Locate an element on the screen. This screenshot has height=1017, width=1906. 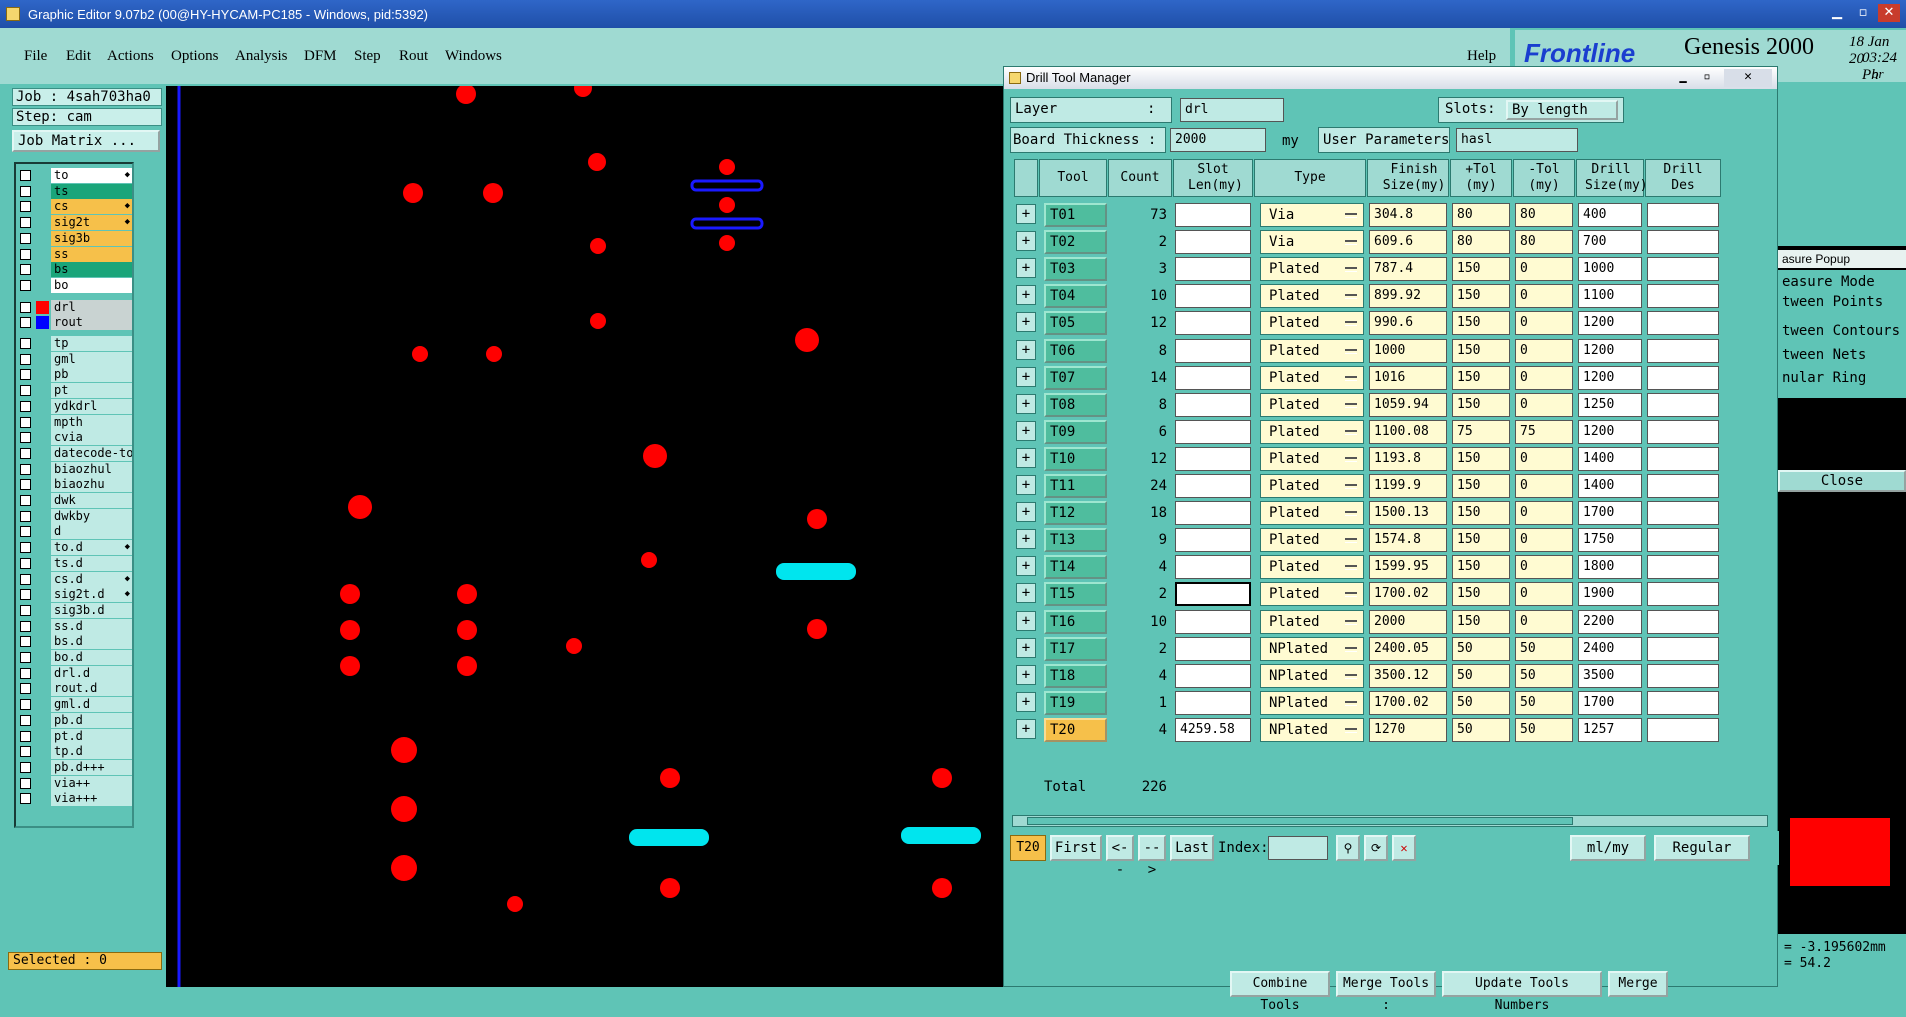
menu-help: Help is located at coordinates (1481, 56).